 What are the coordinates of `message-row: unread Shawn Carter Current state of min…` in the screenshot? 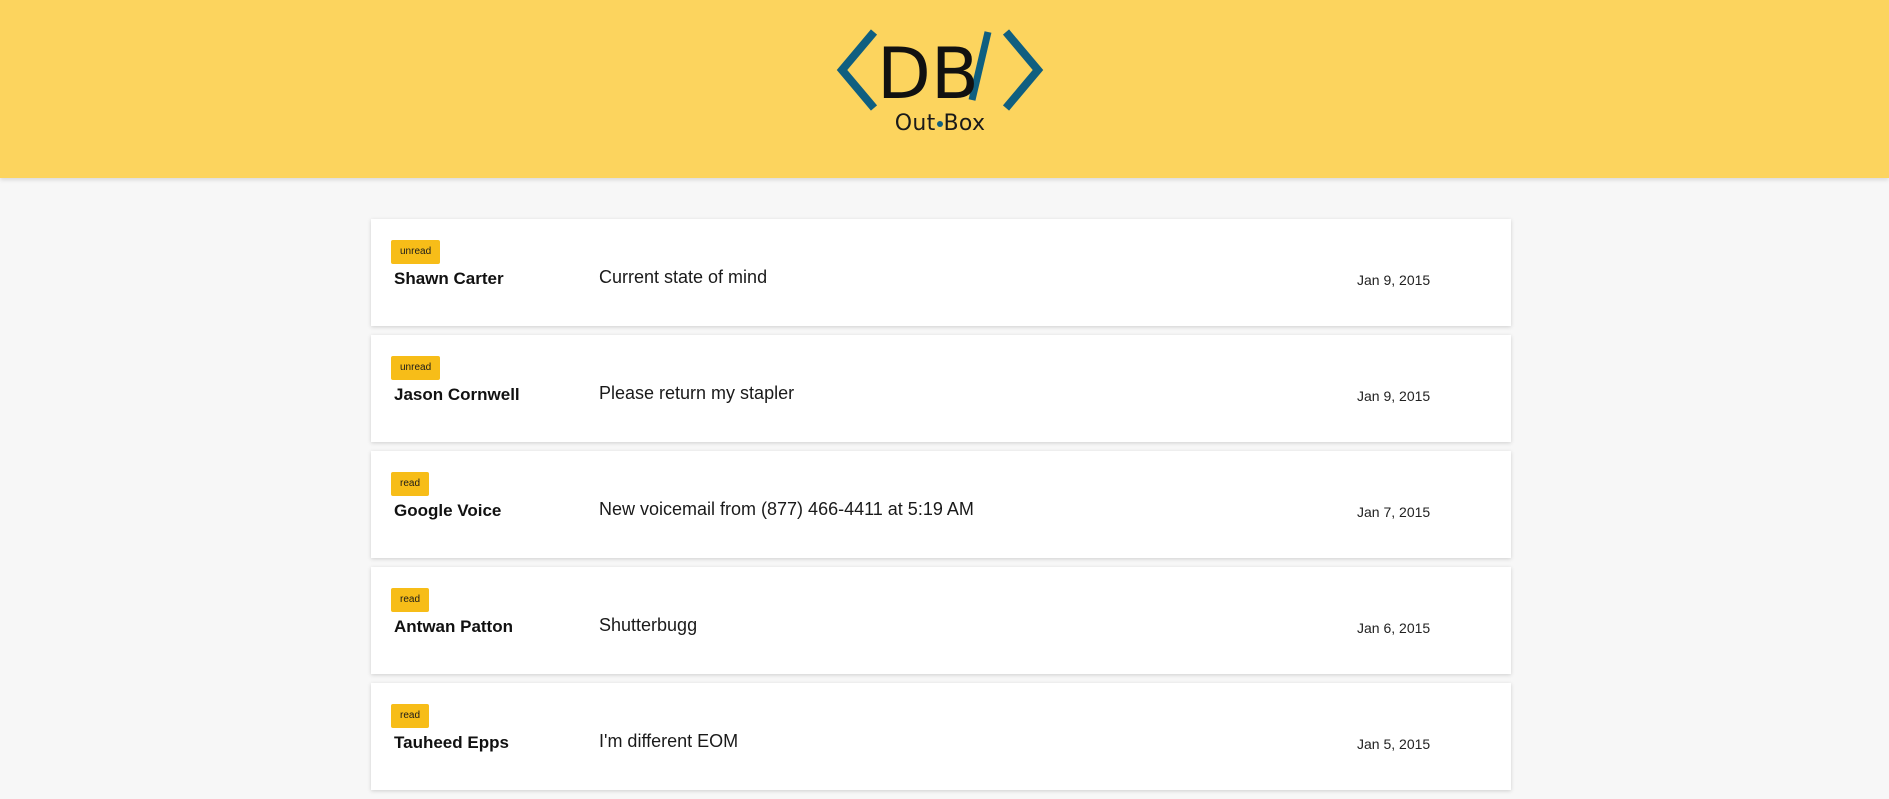 It's located at (941, 272).